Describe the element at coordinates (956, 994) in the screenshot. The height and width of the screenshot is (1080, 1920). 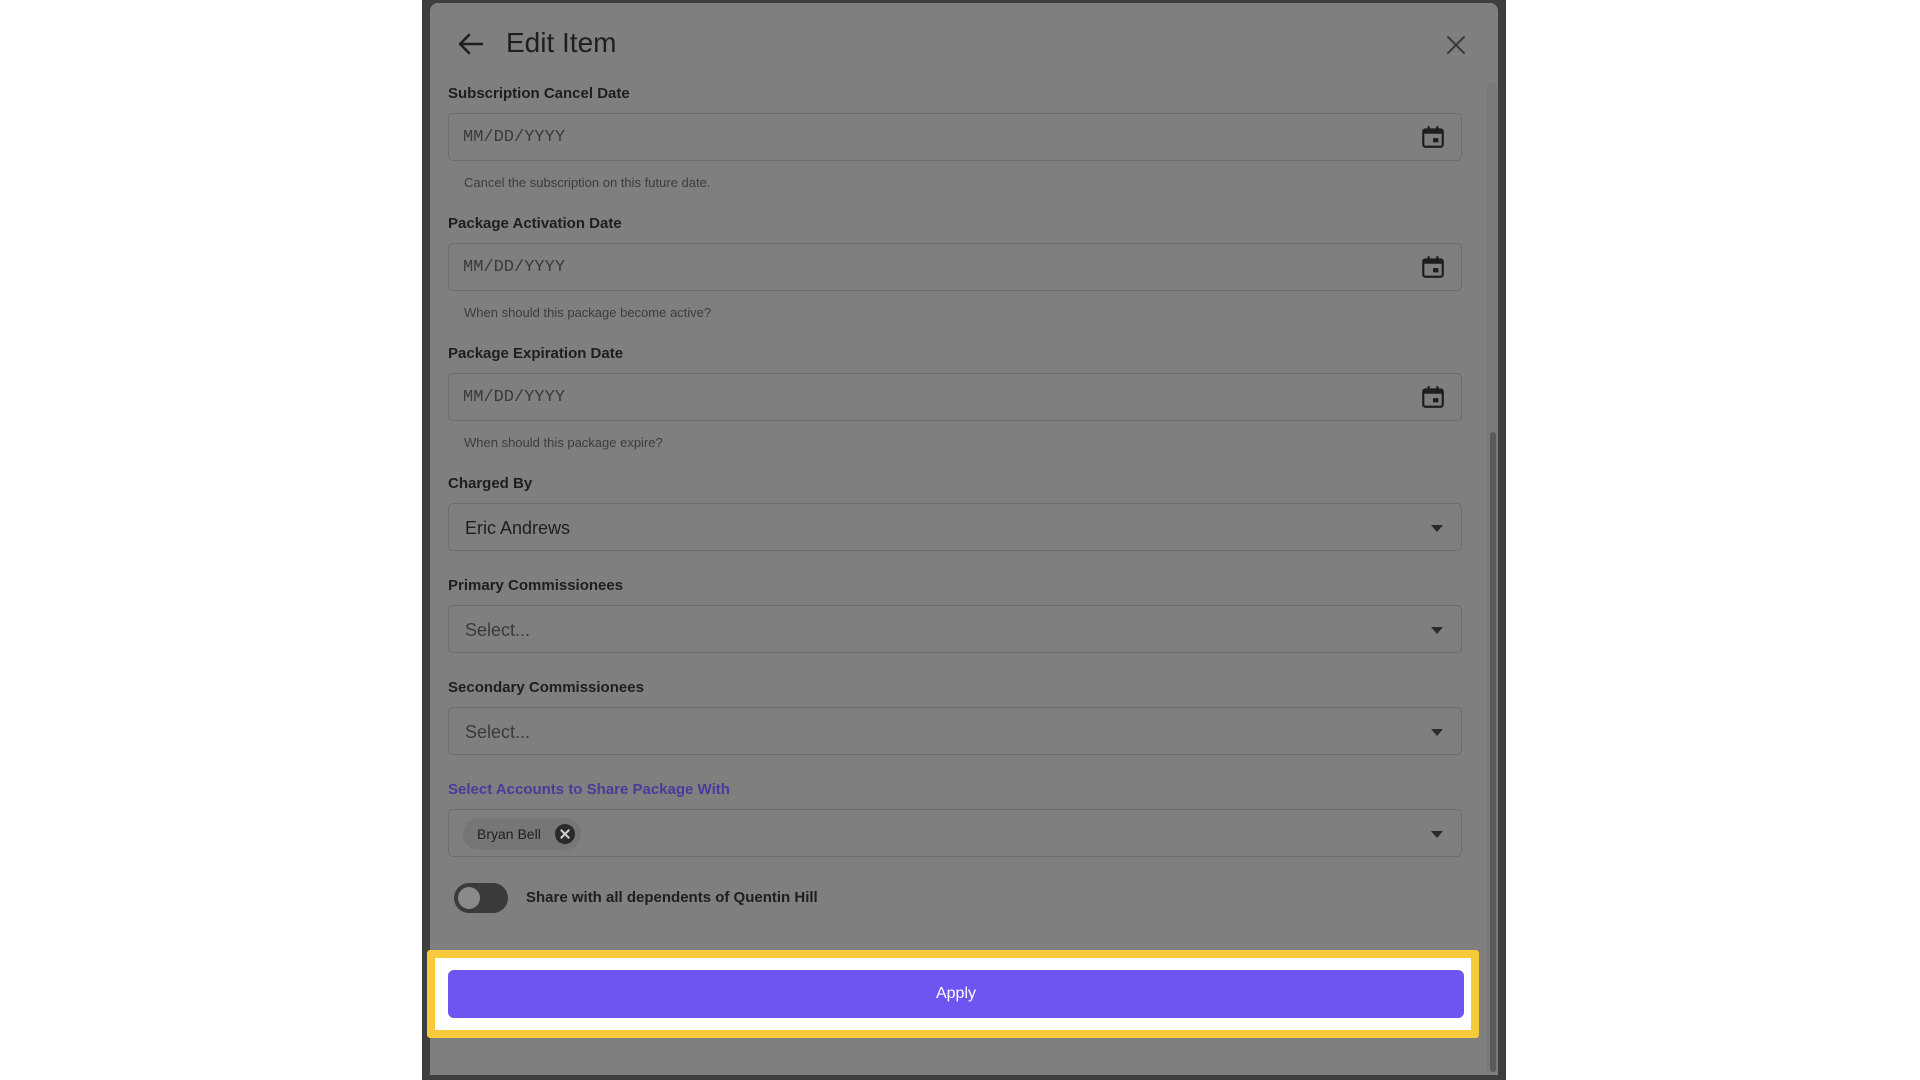
I see `apply-button: Apply` at that location.